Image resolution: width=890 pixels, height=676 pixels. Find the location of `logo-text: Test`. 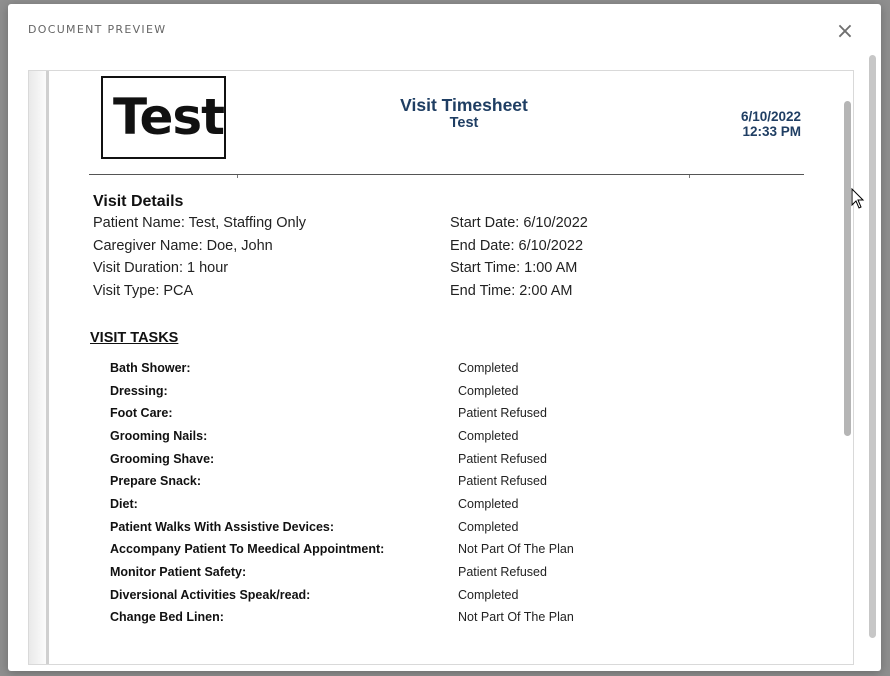

logo-text: Test is located at coordinates (169, 117).